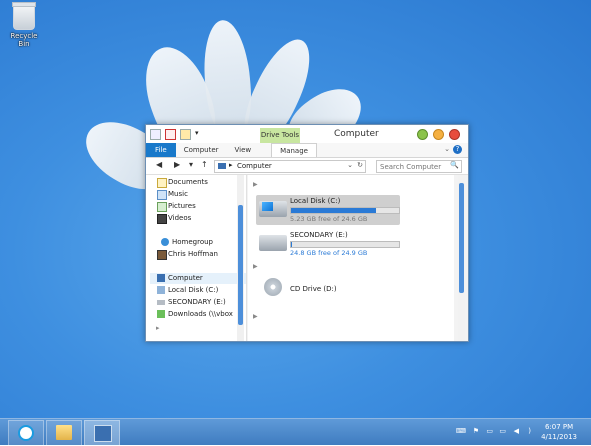  I want to click on hard-drive-icon, so click(273, 243).